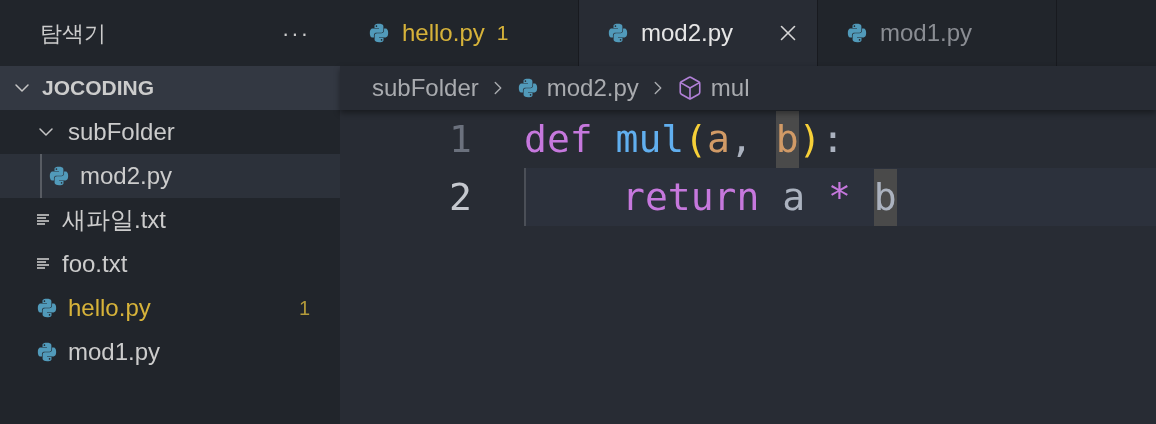 The width and height of the screenshot is (1156, 424). What do you see at coordinates (98, 88) in the screenshot?
I see `workspace-name: JOCODING` at bounding box center [98, 88].